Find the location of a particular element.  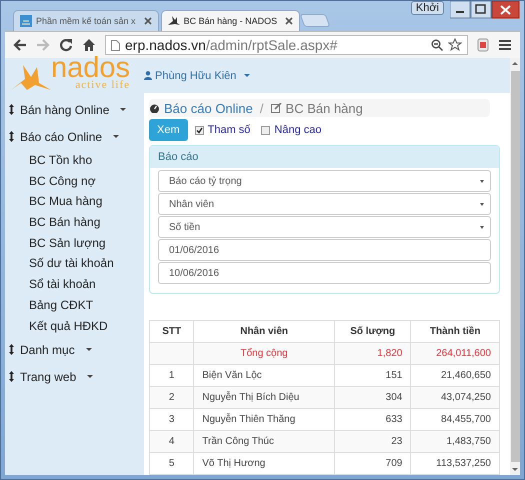

window-controls is located at coordinates (485, 10).